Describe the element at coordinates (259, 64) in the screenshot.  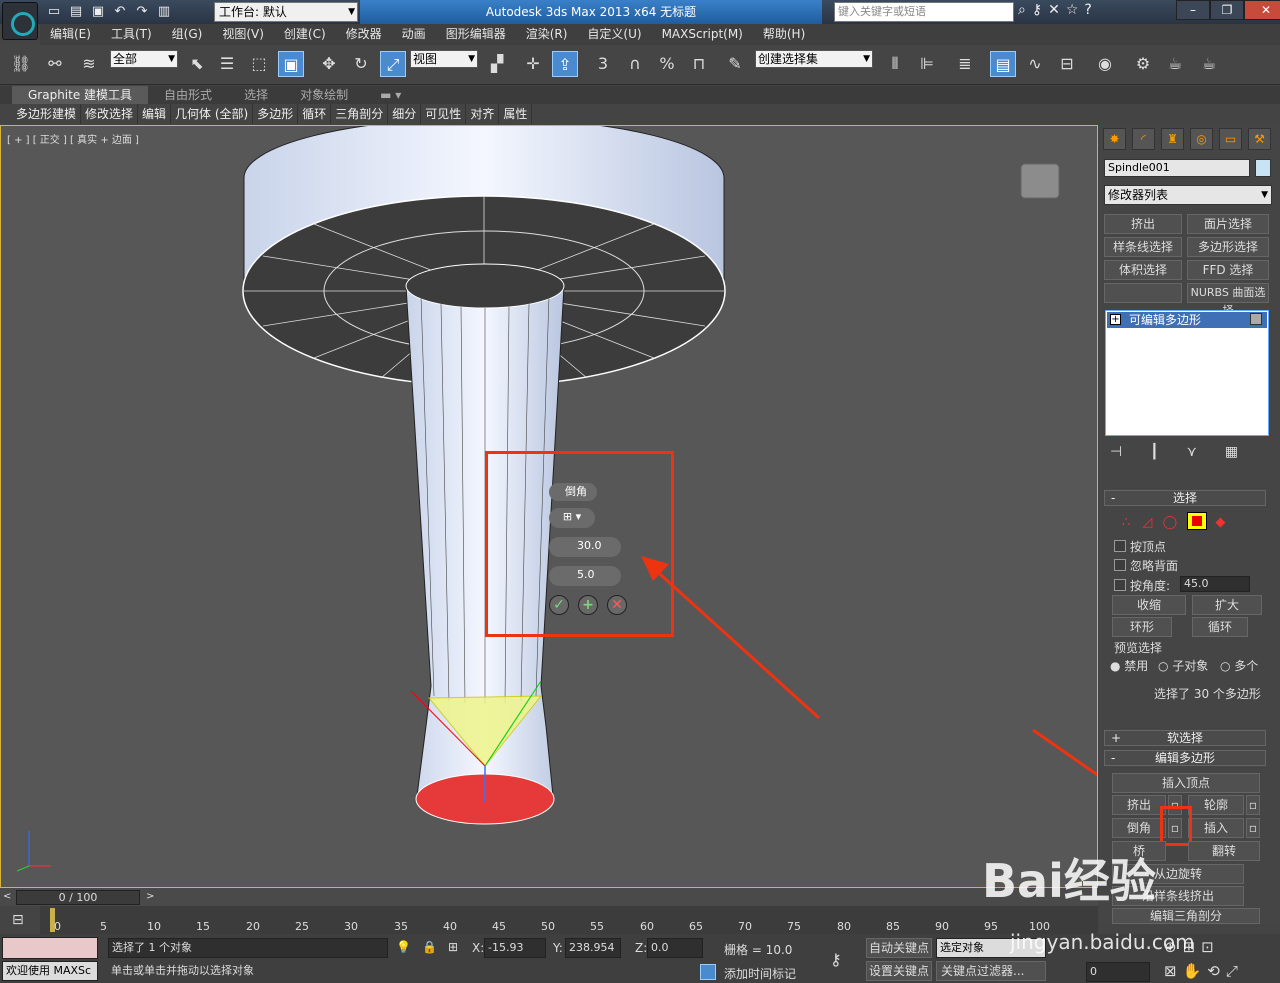
I see `rect-selection-icon: ⬚` at that location.